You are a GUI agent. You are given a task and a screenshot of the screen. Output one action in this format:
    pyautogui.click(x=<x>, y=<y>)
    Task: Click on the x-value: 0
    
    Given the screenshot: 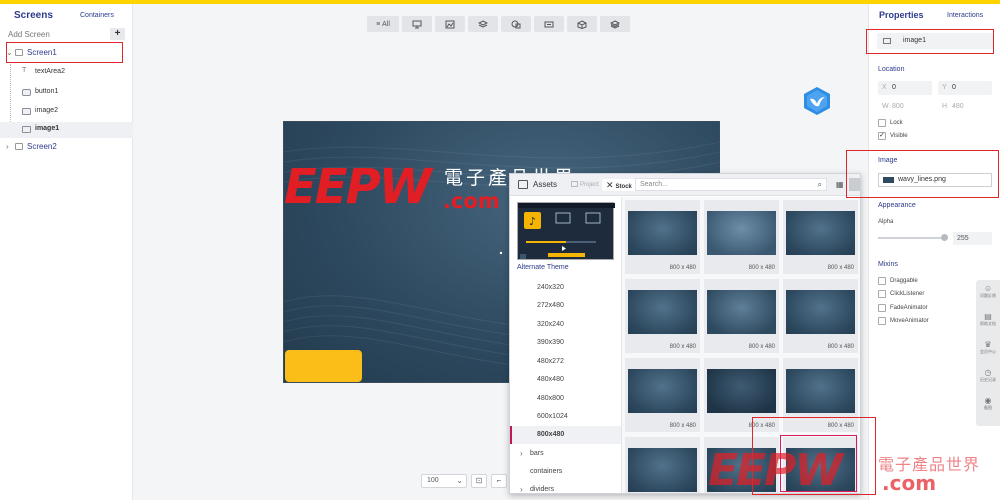 What is the action you would take?
    pyautogui.click(x=894, y=87)
    